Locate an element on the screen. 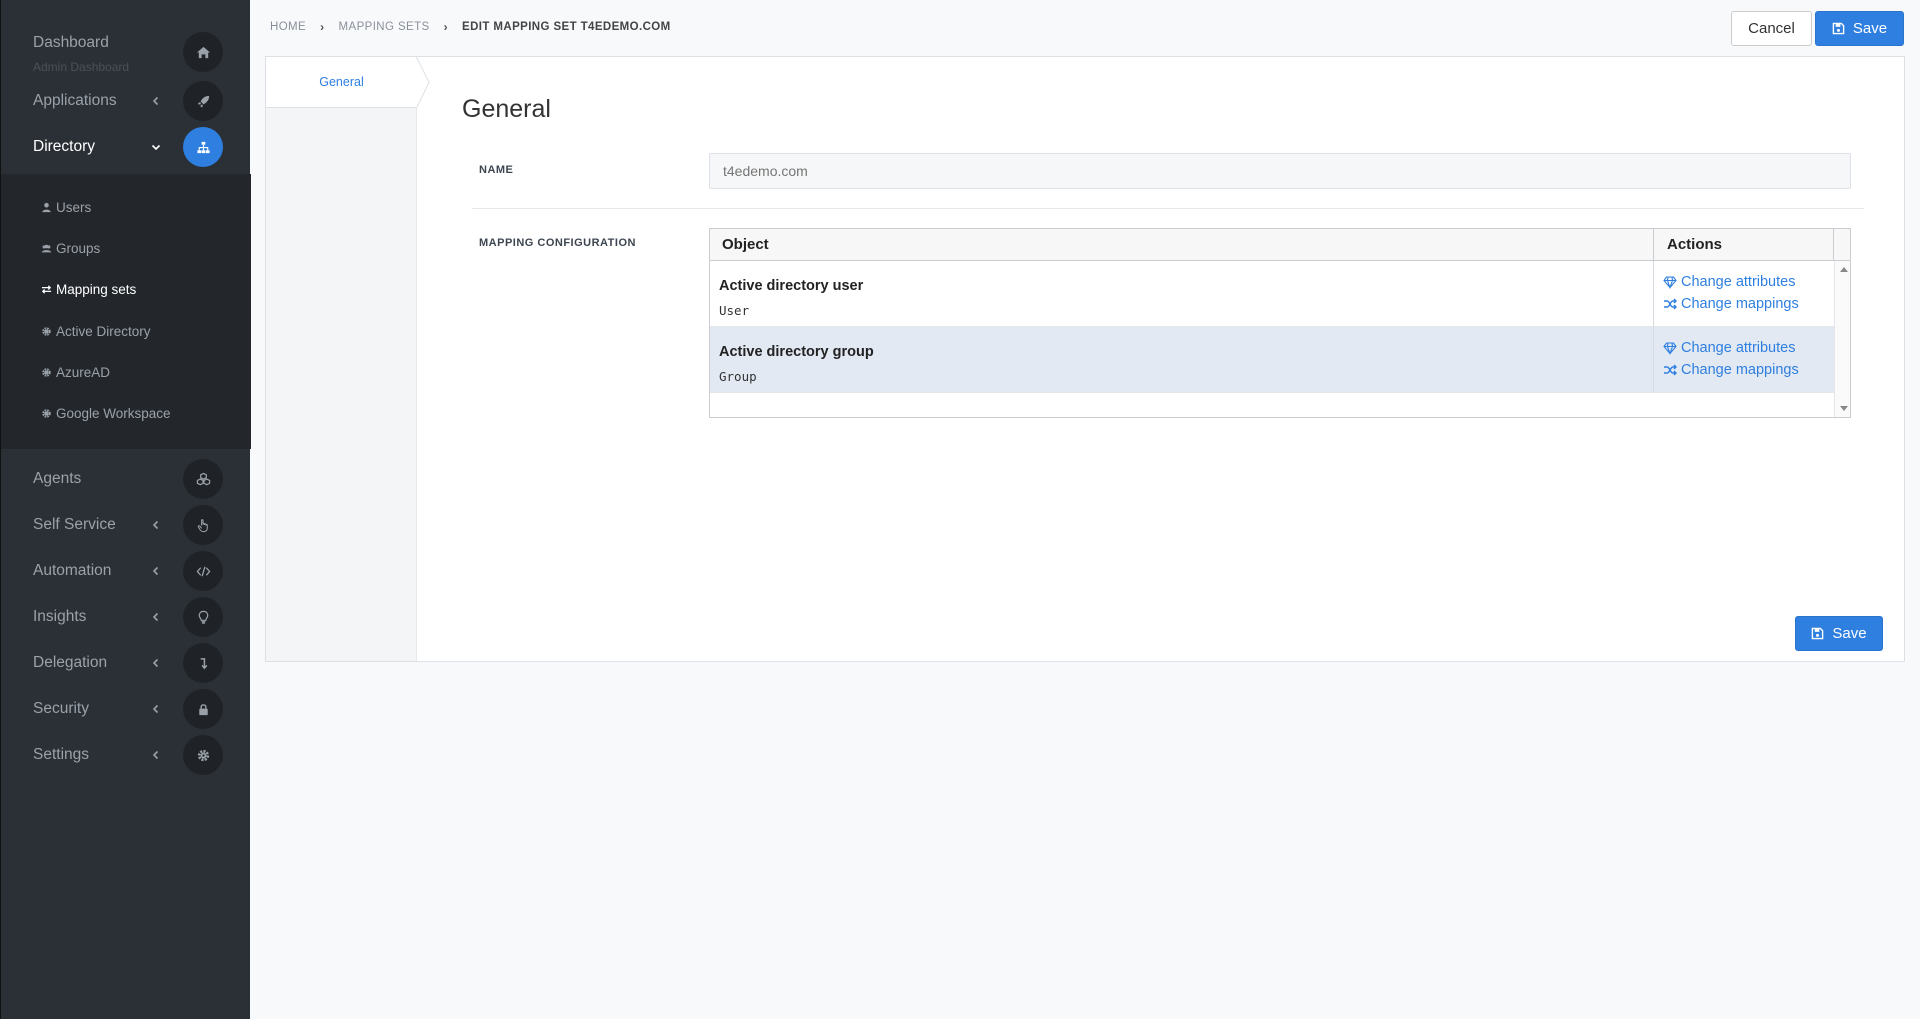 This screenshot has width=1920, height=1019. mapping-configuration-label: MAPPING CONFIGURATION is located at coordinates (557, 243).